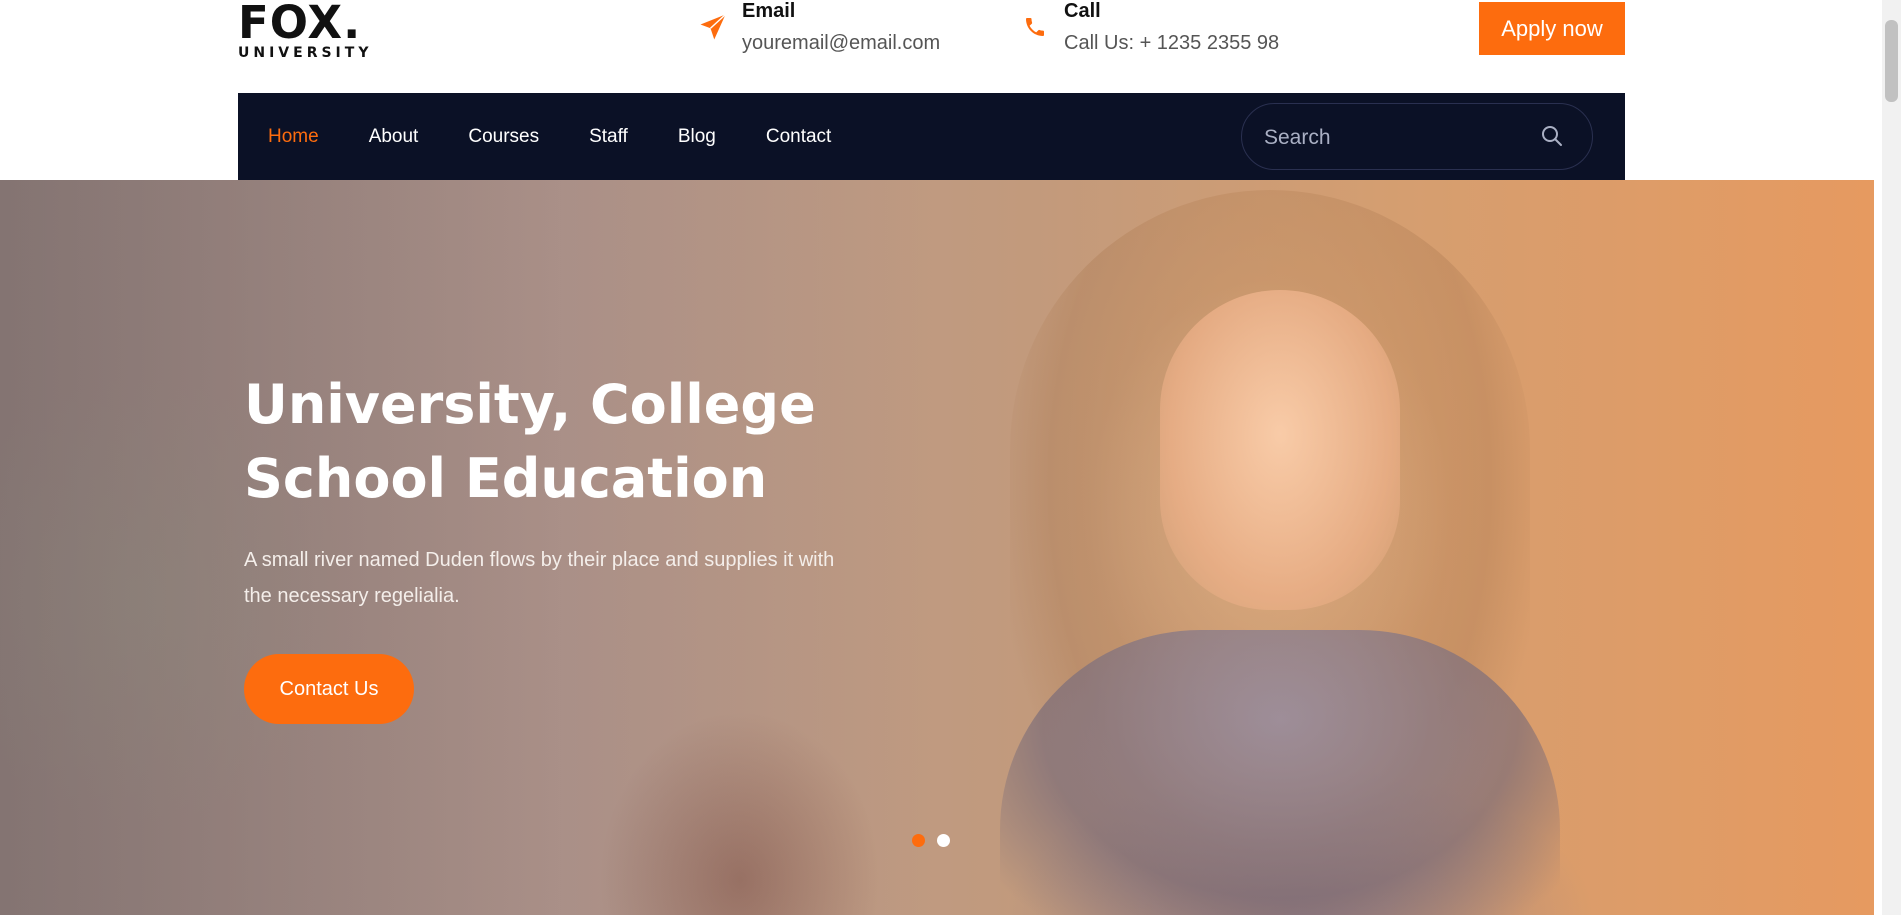 The width and height of the screenshot is (1901, 915). What do you see at coordinates (1404, 137) in the screenshot?
I see `search-input` at bounding box center [1404, 137].